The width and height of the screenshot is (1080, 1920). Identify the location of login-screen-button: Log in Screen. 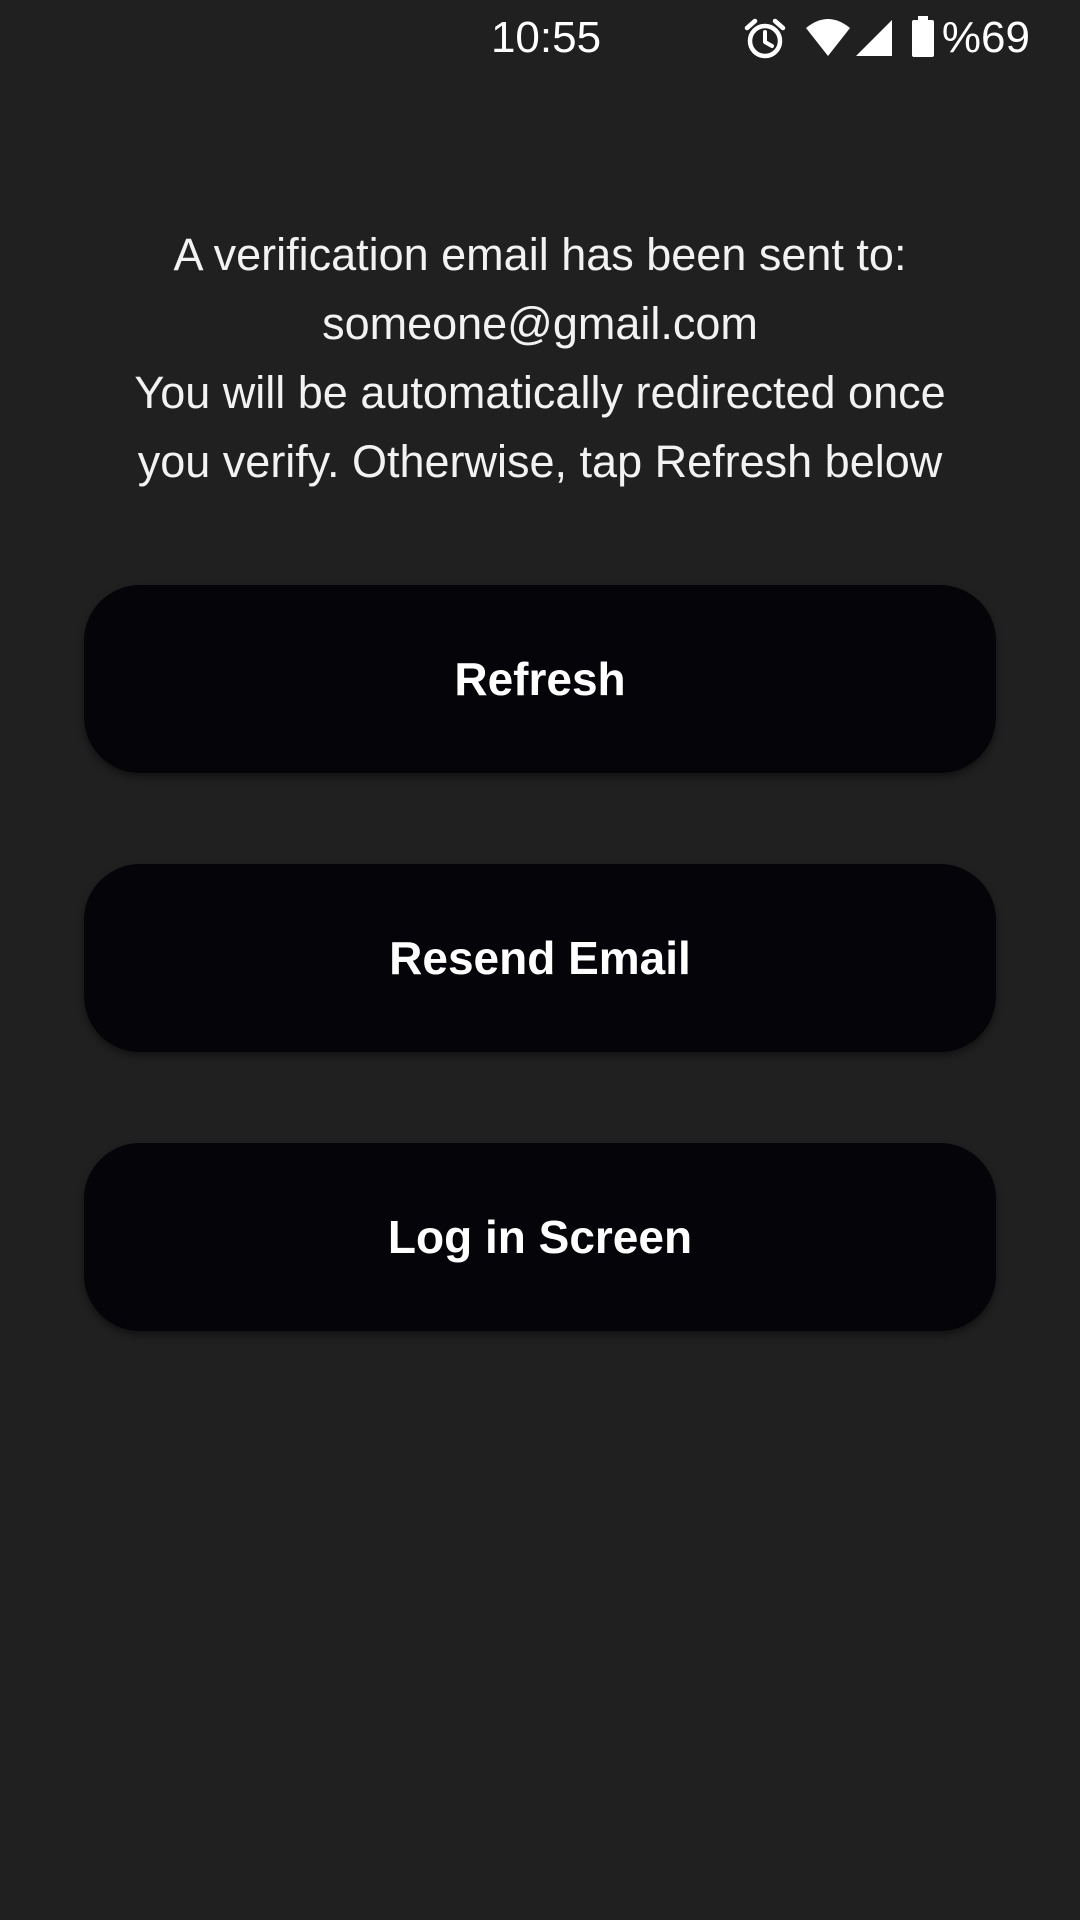
(540, 1237).